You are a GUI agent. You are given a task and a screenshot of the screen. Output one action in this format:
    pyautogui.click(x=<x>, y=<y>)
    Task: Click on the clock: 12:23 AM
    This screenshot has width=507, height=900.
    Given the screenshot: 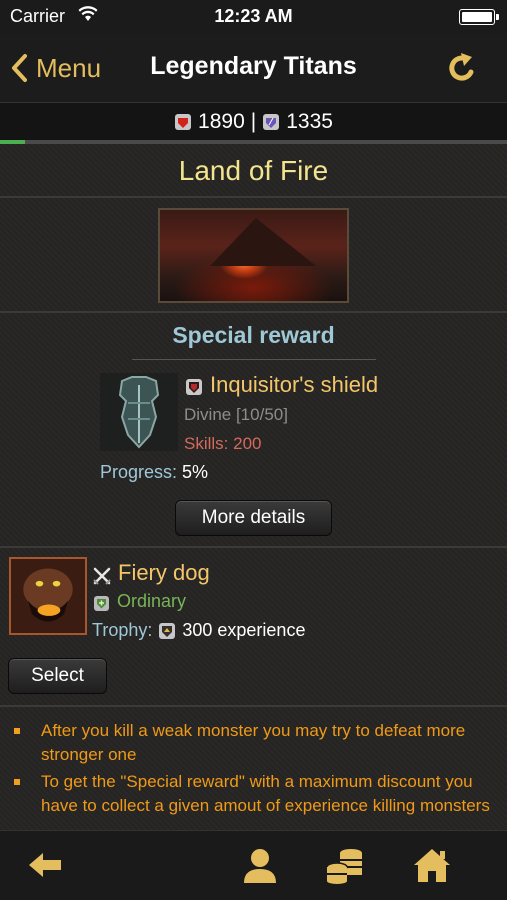 What is the action you would take?
    pyautogui.click(x=253, y=16)
    